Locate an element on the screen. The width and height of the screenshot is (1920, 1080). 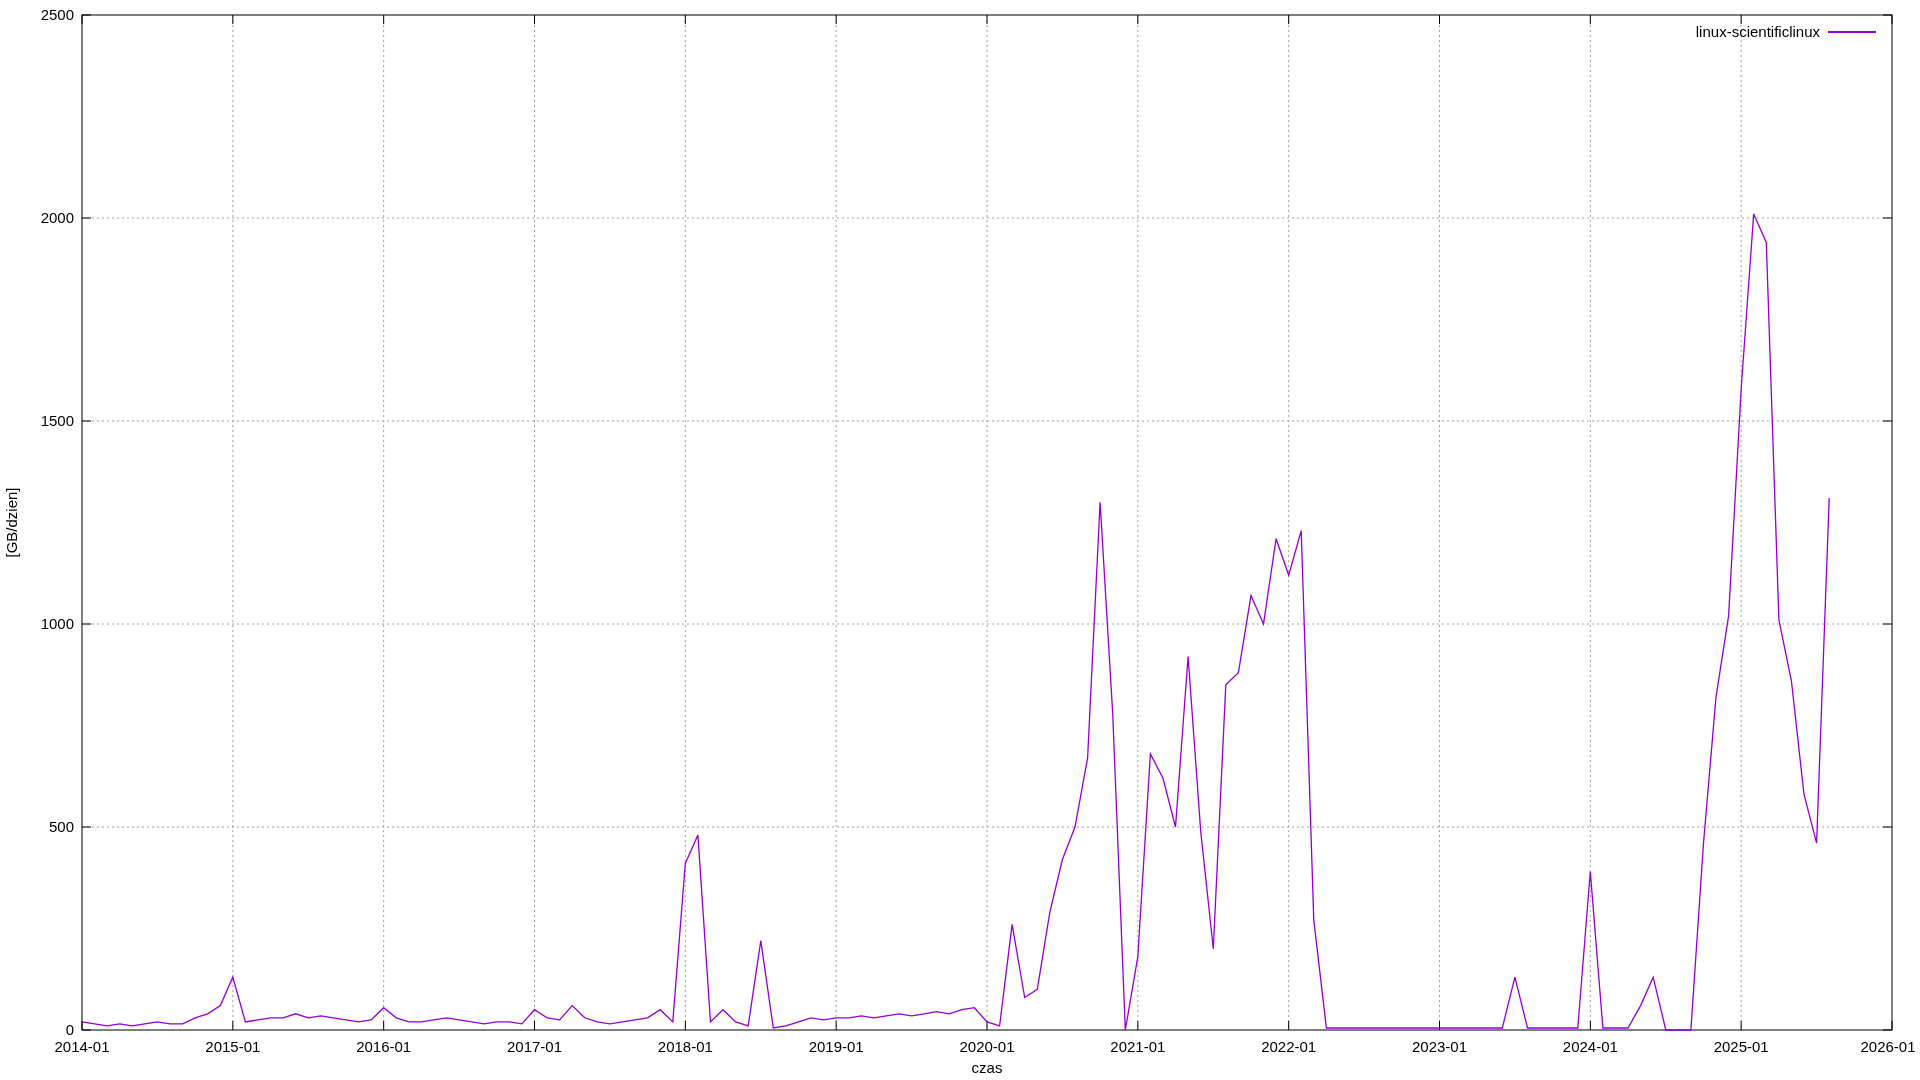
x-tick-label: 2023-01 is located at coordinates (1439, 1046).